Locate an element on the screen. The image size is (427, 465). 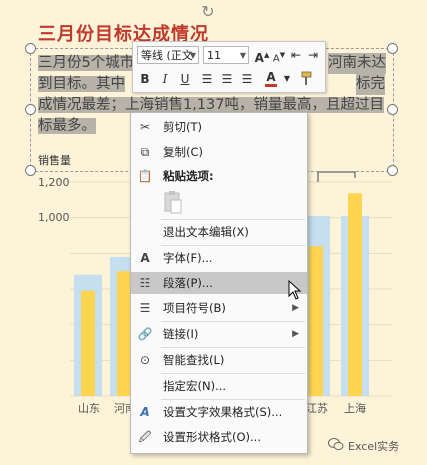
menu-label: 智能查找(L) is located at coordinates (194, 360).